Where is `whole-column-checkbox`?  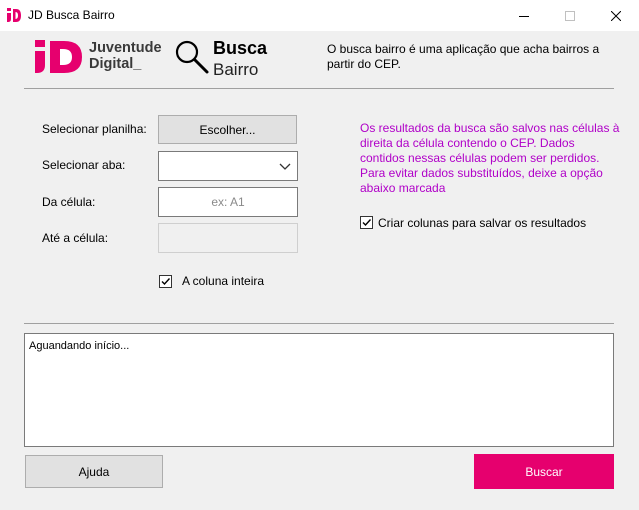
whole-column-checkbox is located at coordinates (165, 281).